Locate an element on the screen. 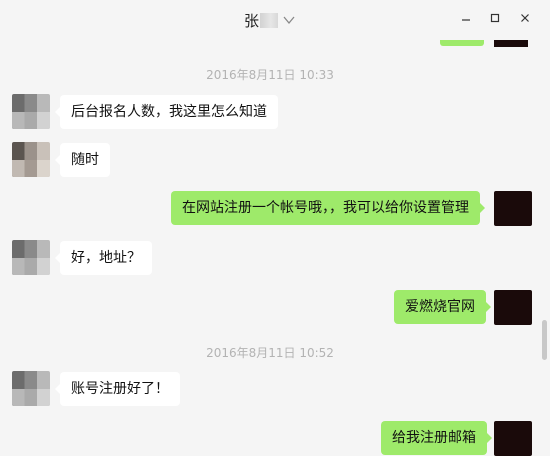 The width and height of the screenshot is (550, 456). incoming-message: 账号注册好了！ is located at coordinates (117, 389).